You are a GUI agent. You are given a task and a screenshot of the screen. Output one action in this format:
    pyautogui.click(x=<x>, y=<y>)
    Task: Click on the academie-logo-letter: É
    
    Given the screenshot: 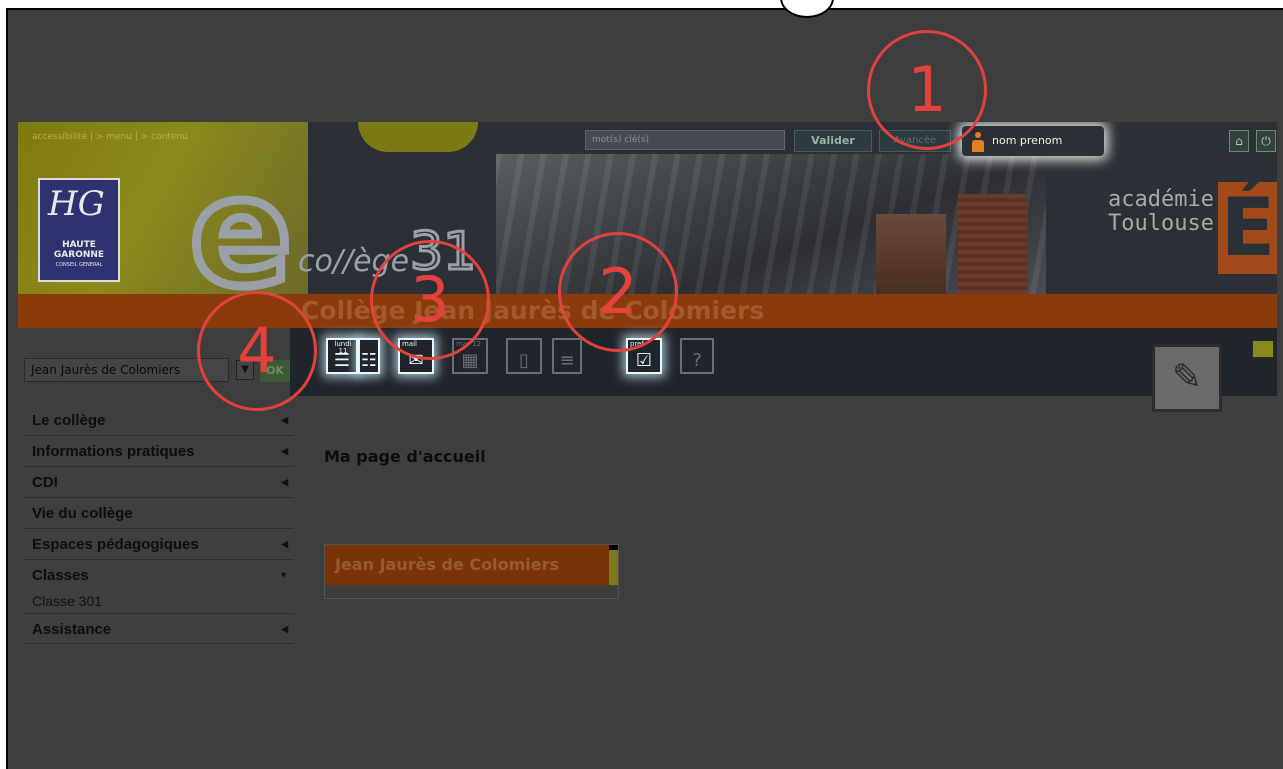 What is the action you would take?
    pyautogui.click(x=1247, y=228)
    